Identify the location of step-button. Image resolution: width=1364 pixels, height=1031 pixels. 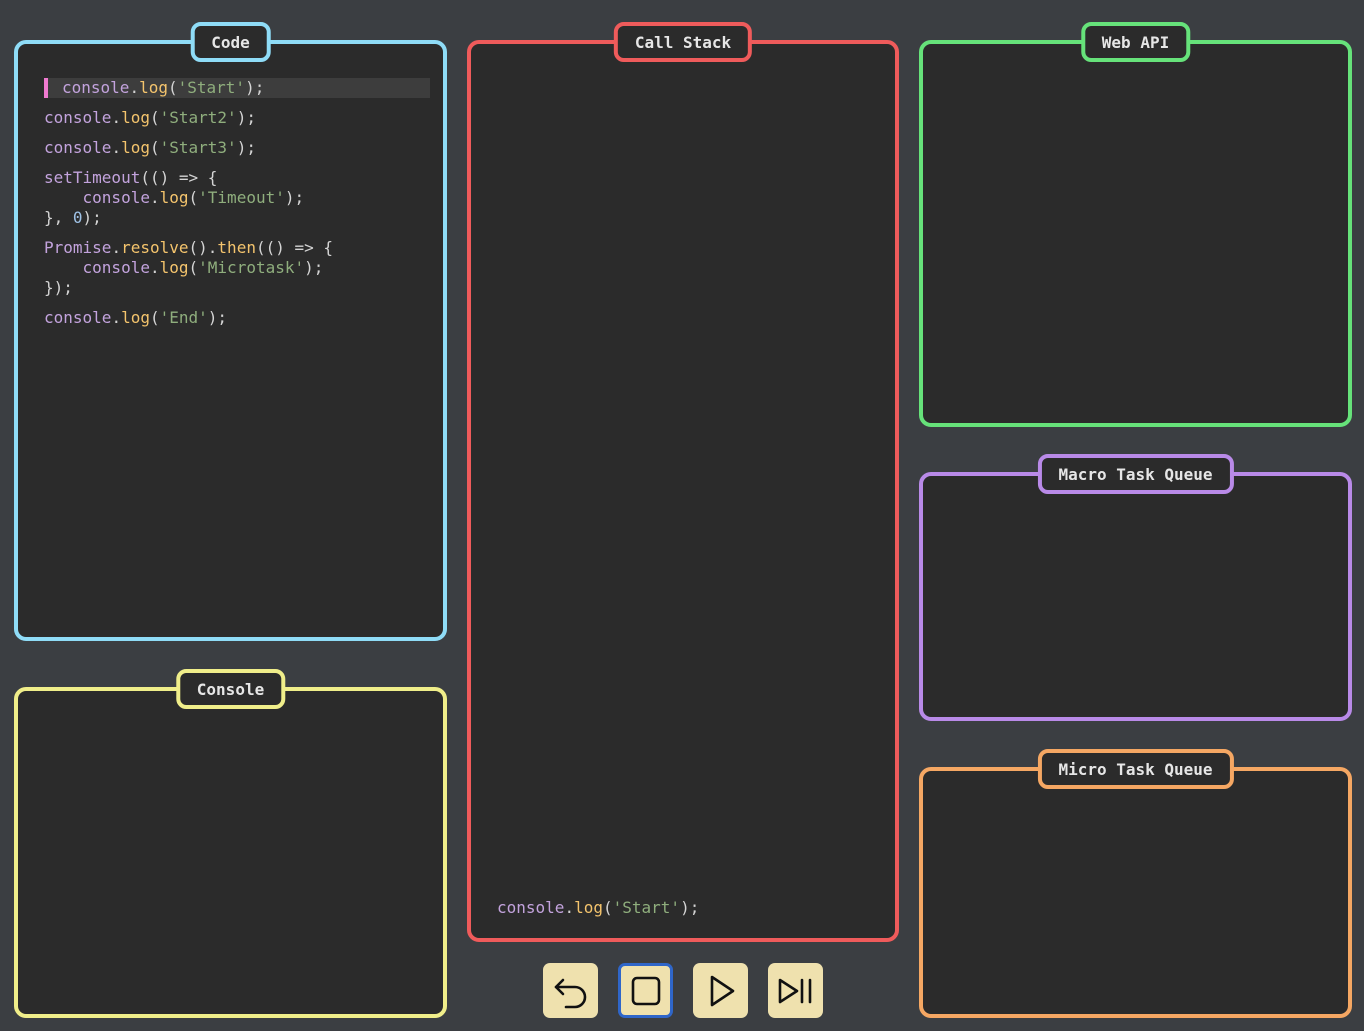
(795, 990).